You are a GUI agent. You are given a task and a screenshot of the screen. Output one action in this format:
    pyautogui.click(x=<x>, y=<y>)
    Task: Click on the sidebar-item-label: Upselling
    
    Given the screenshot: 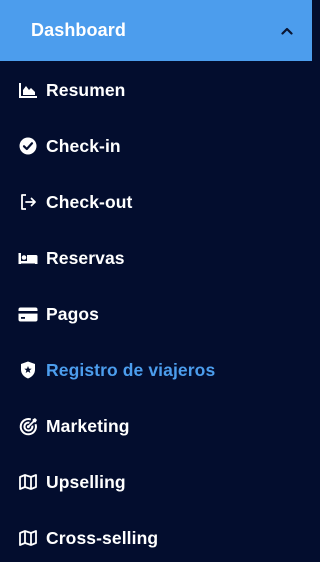 What is the action you would take?
    pyautogui.click(x=86, y=481)
    